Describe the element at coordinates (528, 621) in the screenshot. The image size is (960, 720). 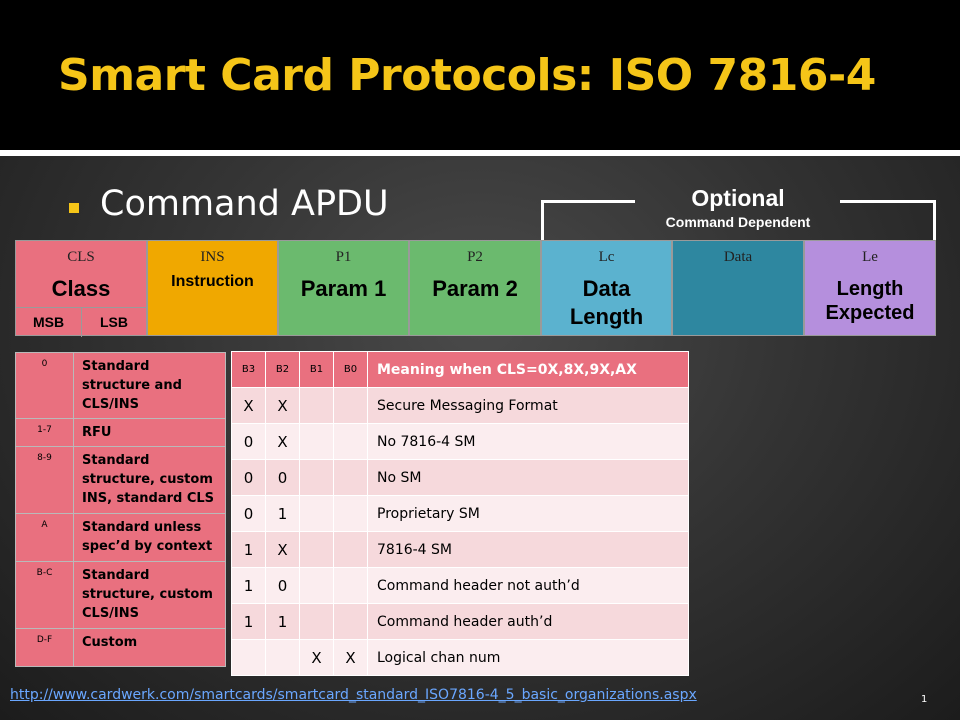
I see `meaning-cell: Command header auth’d` at that location.